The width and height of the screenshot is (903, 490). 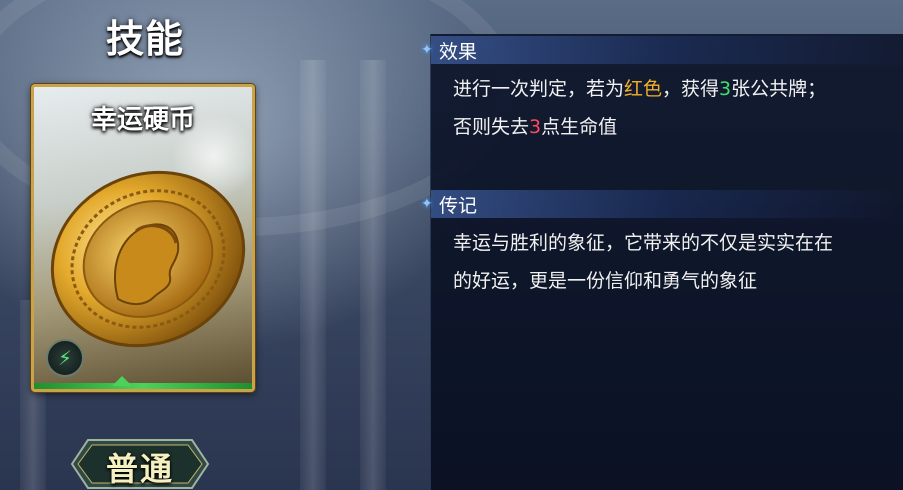 What do you see at coordinates (667, 204) in the screenshot?
I see `lore-header-bar` at bounding box center [667, 204].